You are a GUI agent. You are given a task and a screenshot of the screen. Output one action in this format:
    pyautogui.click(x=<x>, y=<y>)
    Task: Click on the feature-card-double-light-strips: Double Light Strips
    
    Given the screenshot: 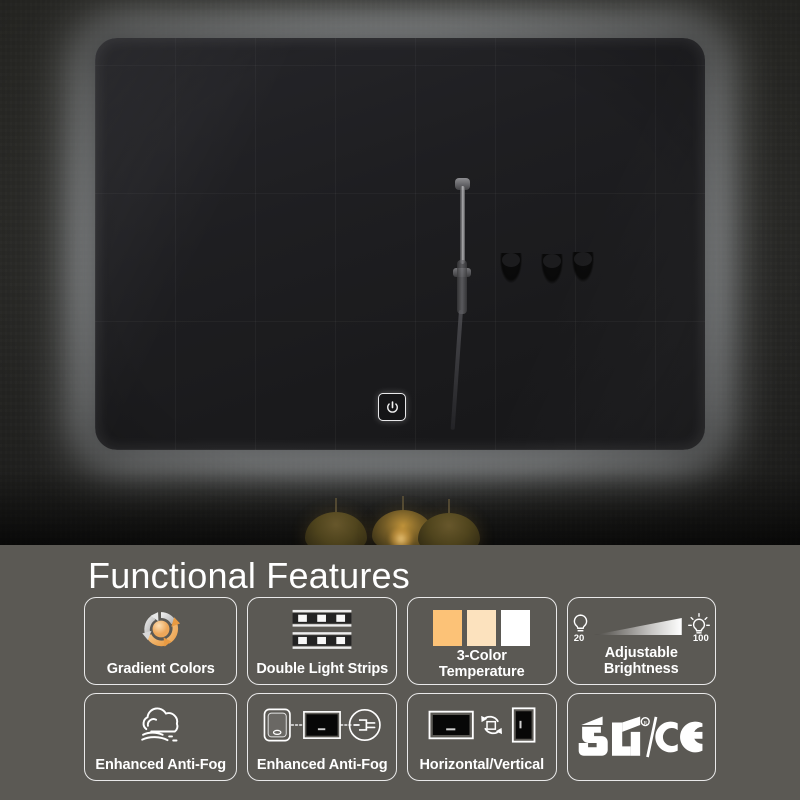 What is the action you would take?
    pyautogui.click(x=322, y=641)
    